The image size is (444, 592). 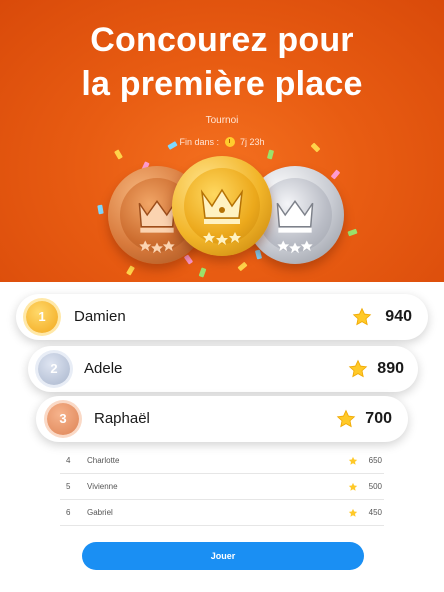 What do you see at coordinates (222, 206) in the screenshot?
I see `gold-medal-icon` at bounding box center [222, 206].